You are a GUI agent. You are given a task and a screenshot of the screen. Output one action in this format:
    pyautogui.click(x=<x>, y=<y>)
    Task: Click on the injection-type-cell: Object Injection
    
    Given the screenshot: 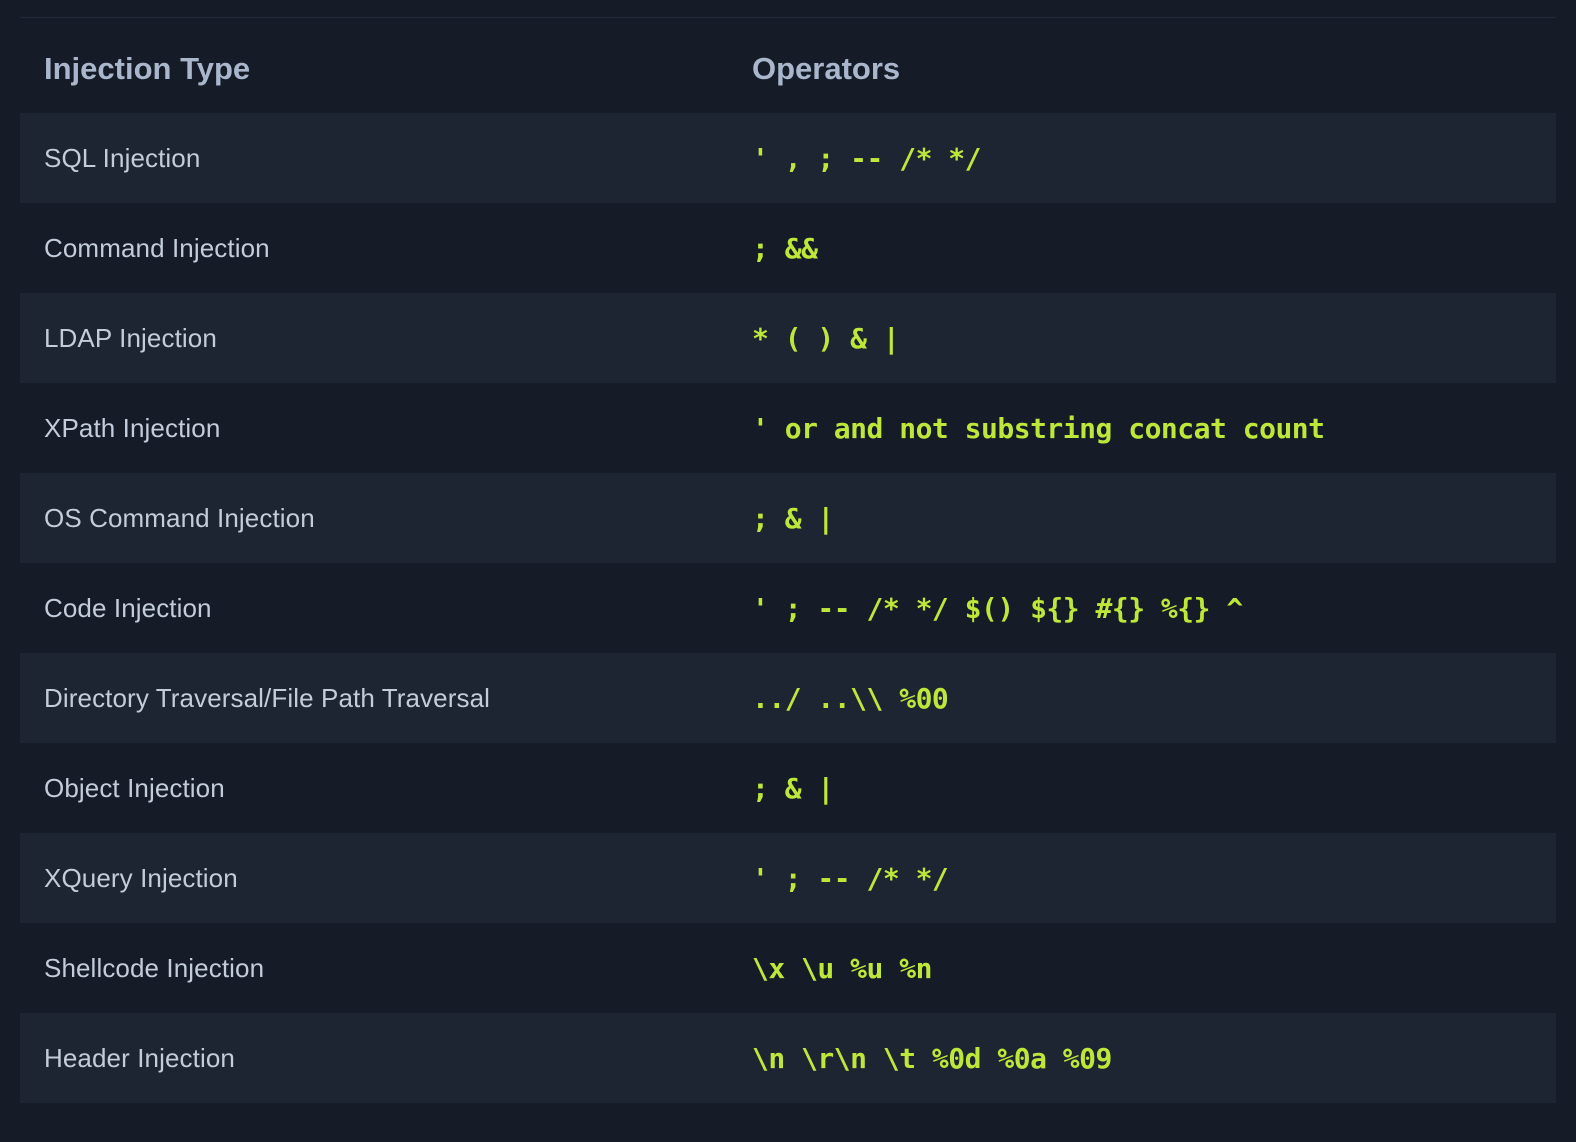 What is the action you would take?
    pyautogui.click(x=134, y=787)
    